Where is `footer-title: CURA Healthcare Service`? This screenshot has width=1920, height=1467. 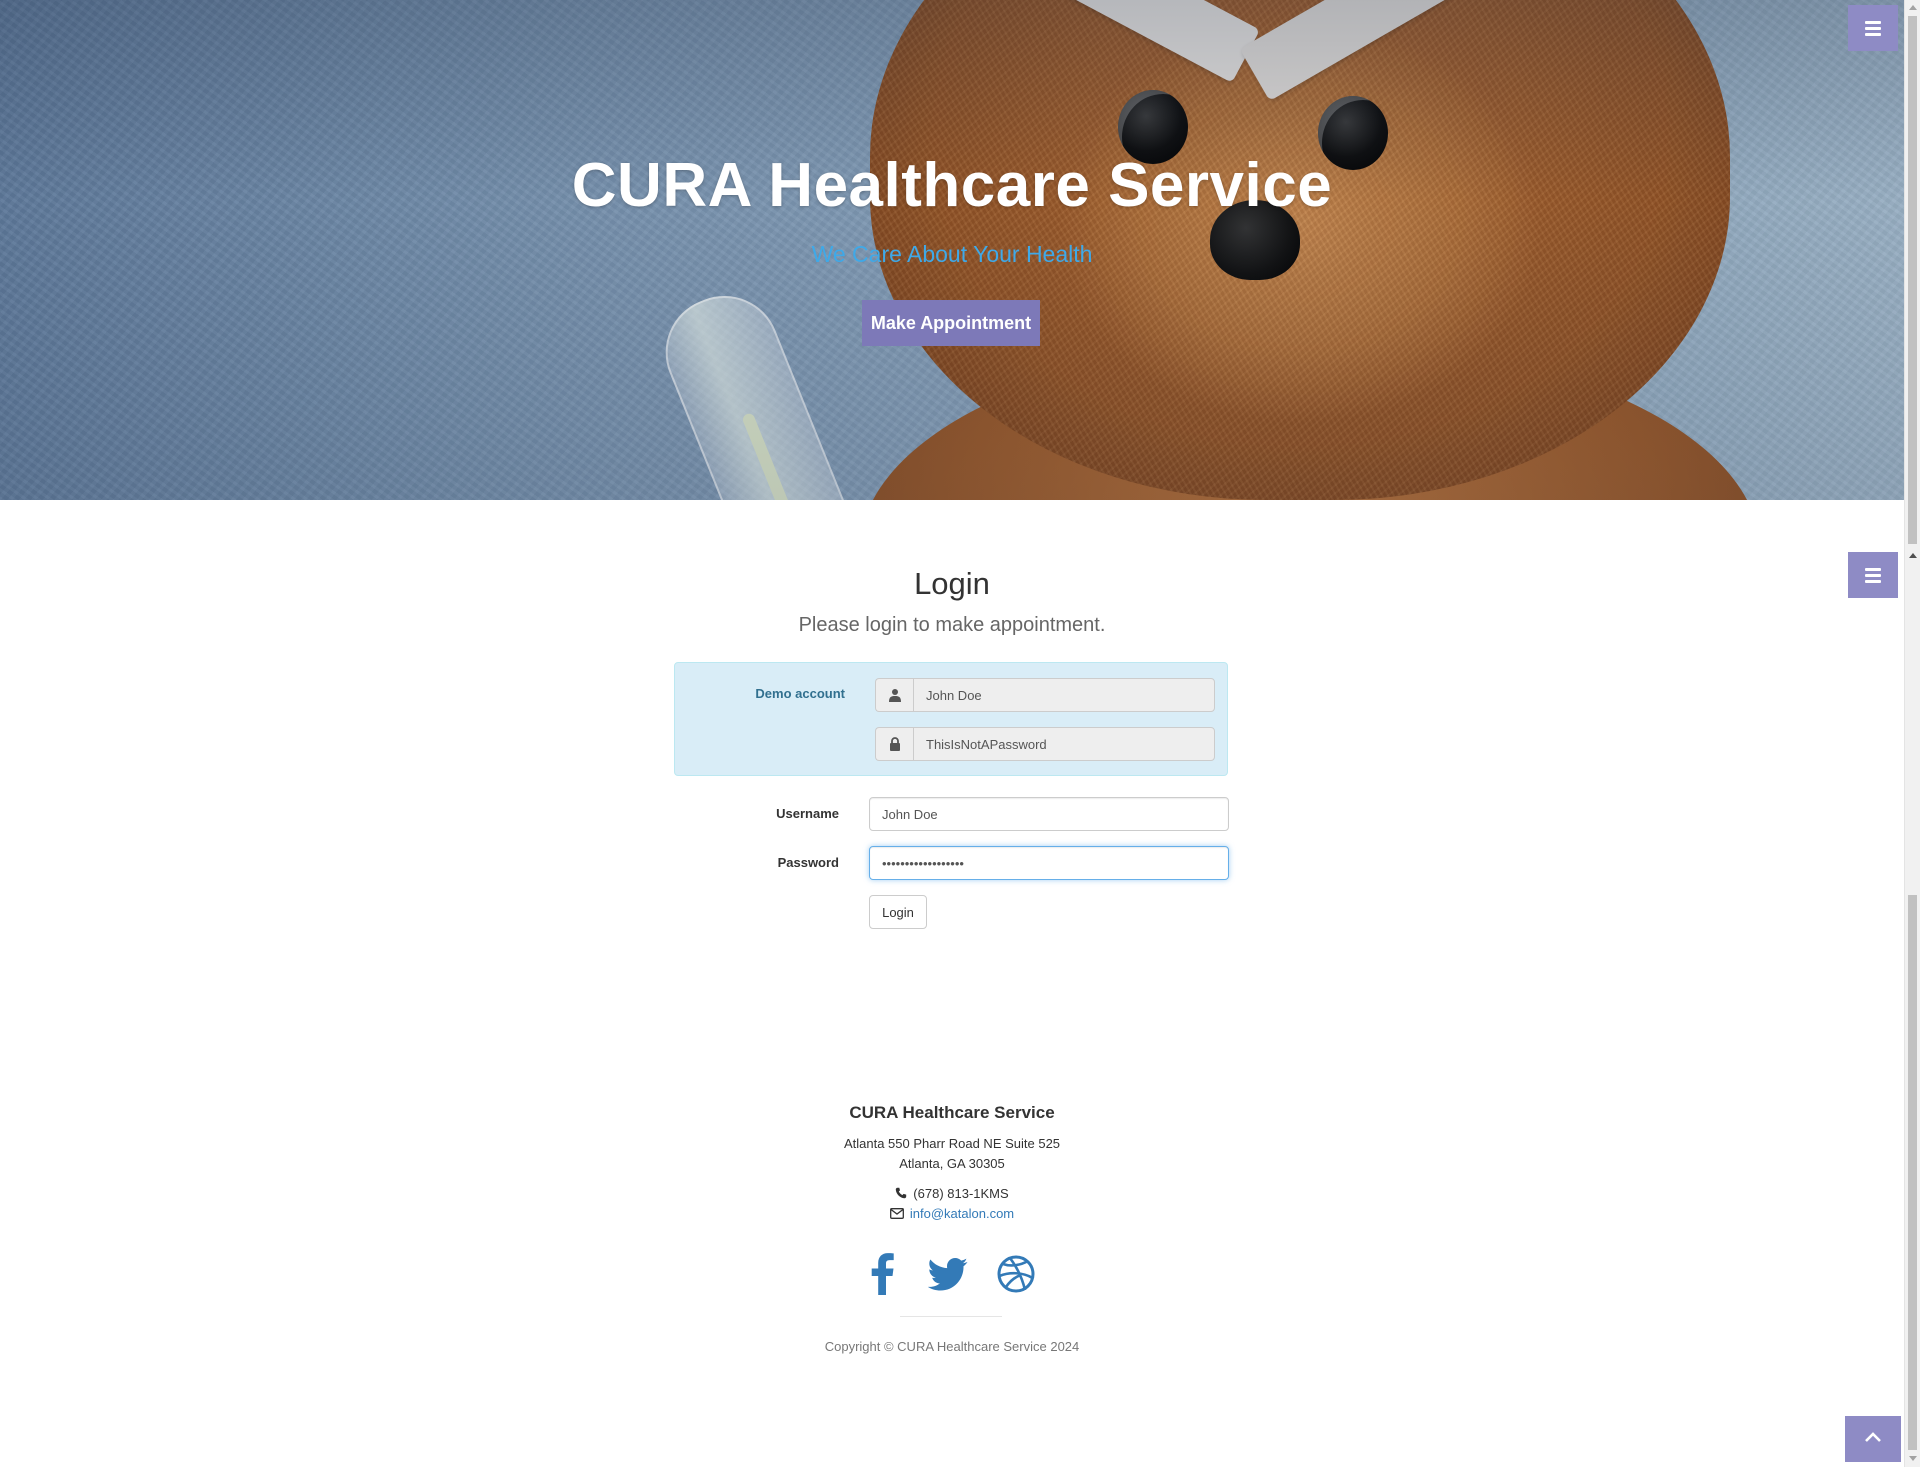
footer-title: CURA Healthcare Service is located at coordinates (952, 1112).